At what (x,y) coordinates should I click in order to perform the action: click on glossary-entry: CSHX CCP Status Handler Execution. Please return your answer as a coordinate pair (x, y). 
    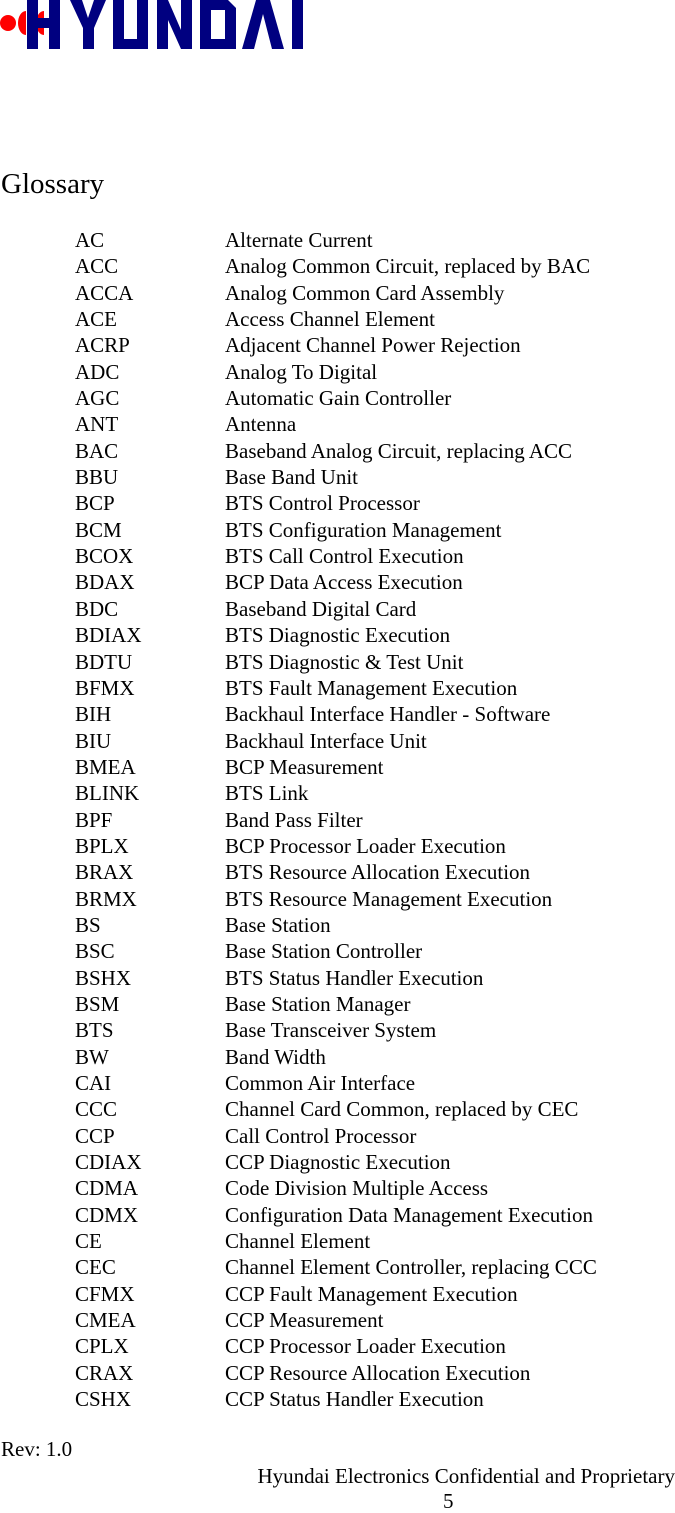
    Looking at the image, I should click on (375, 1399).